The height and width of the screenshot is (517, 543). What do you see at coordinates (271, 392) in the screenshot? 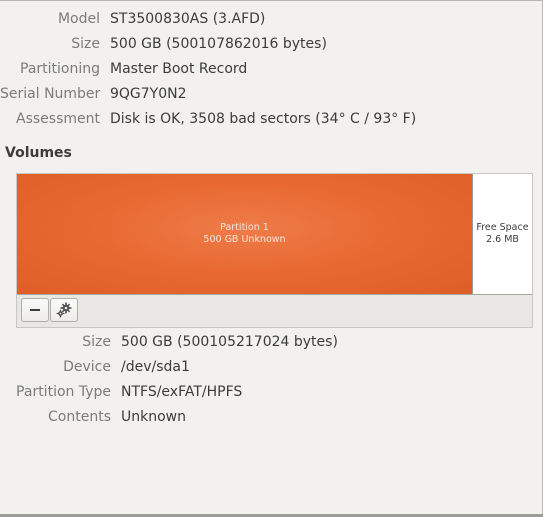
I see `partition-type-row: Partition Type NTFS/exFAT/HPFS` at bounding box center [271, 392].